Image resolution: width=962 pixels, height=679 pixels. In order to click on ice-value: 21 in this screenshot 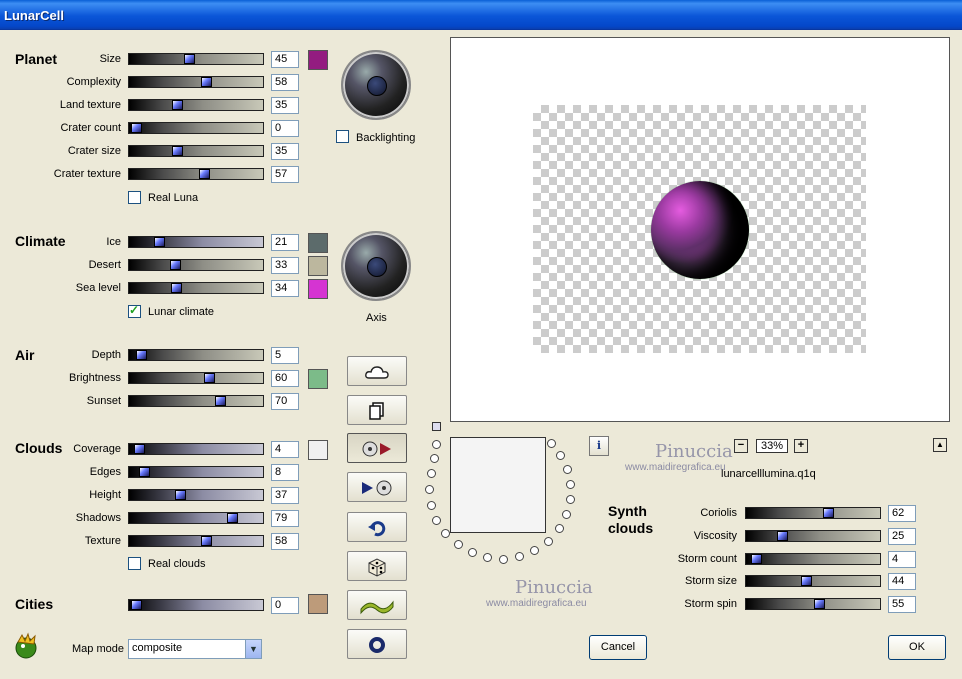, I will do `click(285, 242)`.